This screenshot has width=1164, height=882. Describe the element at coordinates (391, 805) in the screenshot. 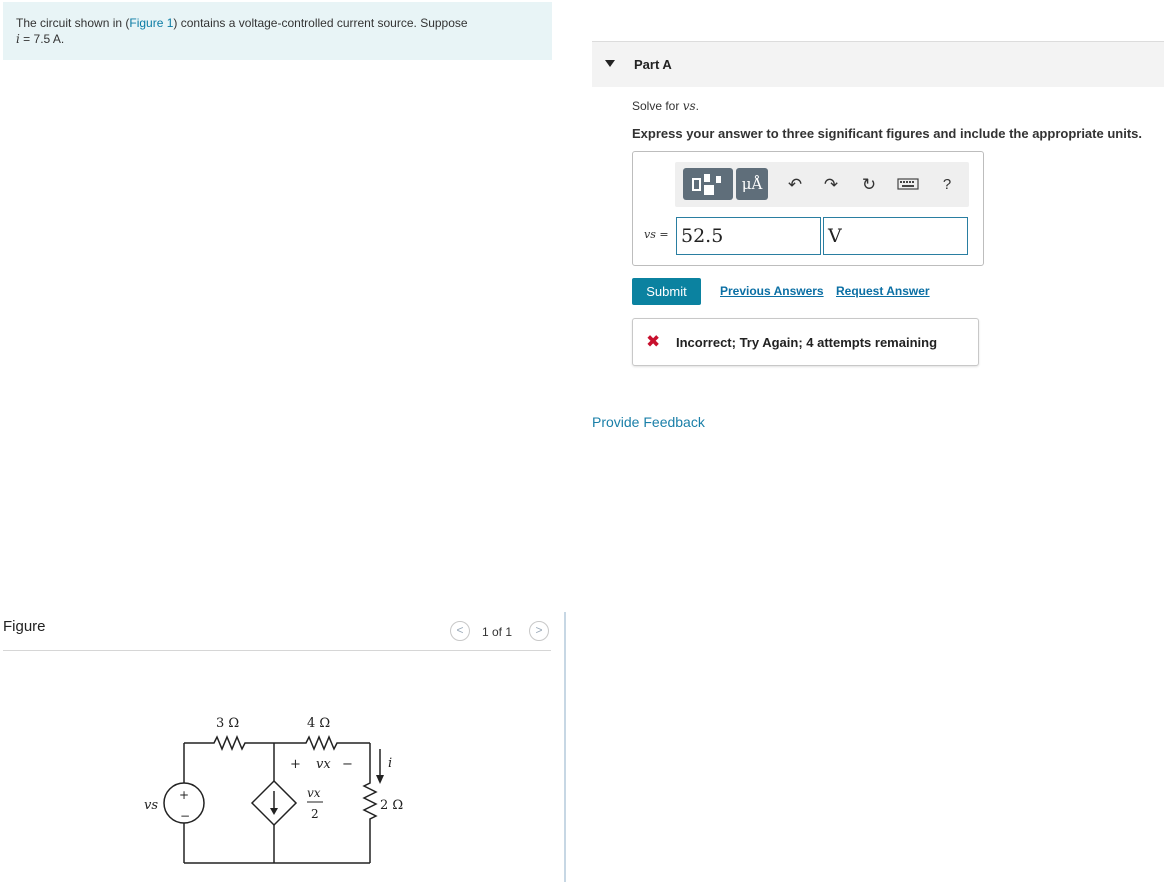

I see `resistor-label-2: 2 Ω` at that location.